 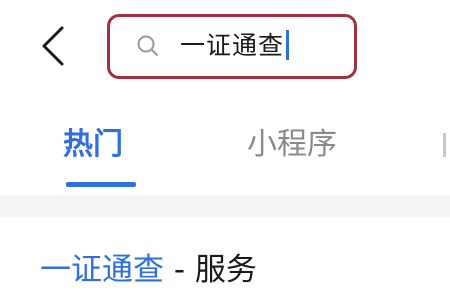 I want to click on result-title-highlight: 一证通查, so click(x=102, y=270).